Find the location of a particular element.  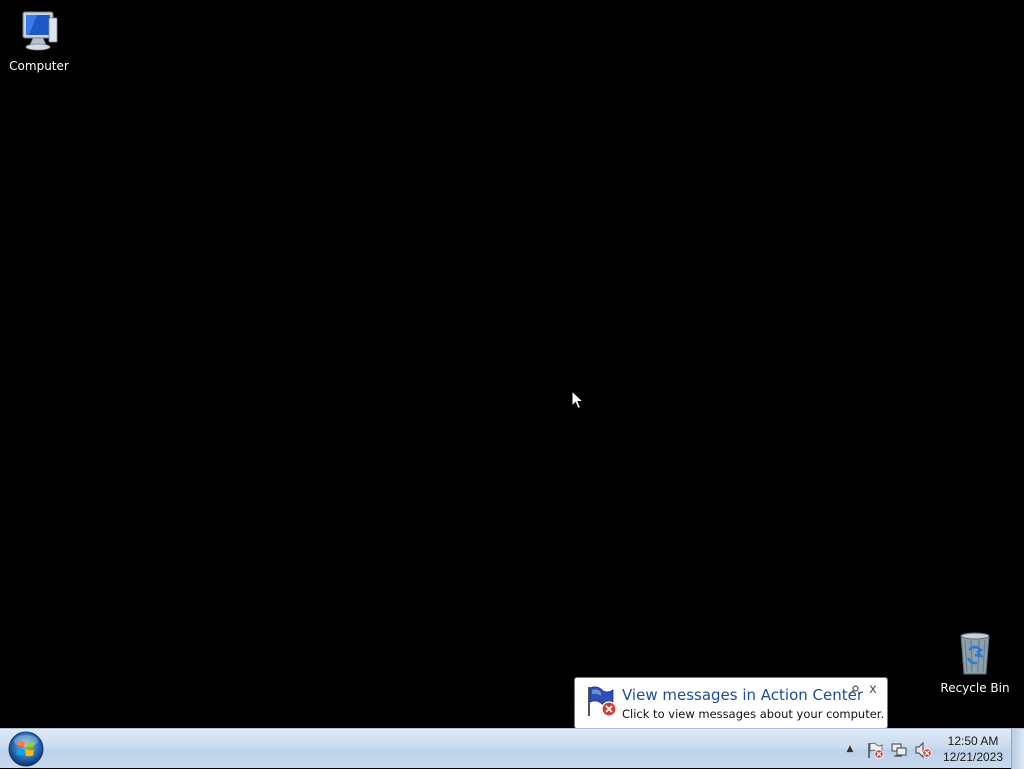

close-icon: x is located at coordinates (873, 690).